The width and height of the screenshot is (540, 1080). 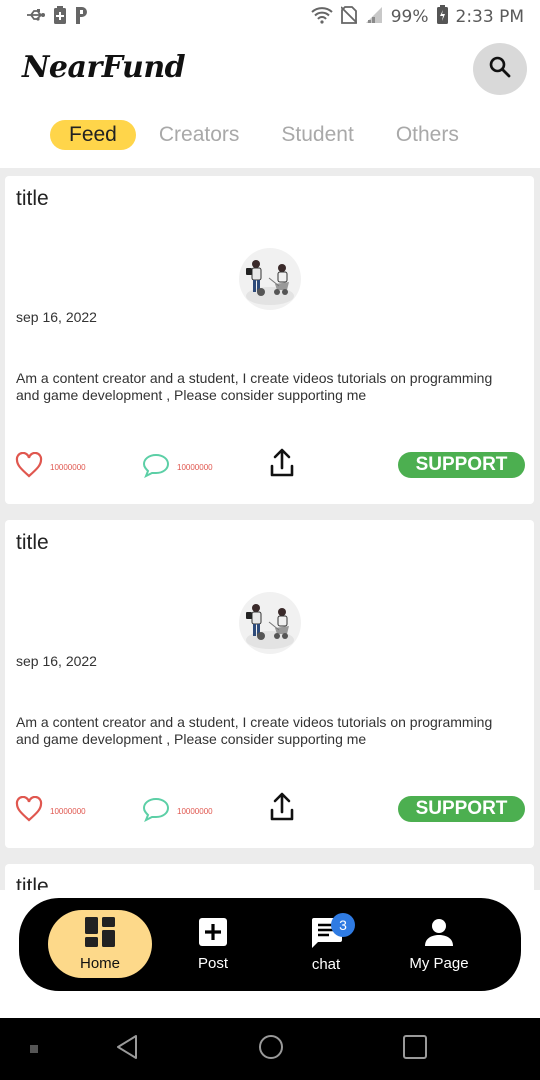 What do you see at coordinates (212, 963) in the screenshot?
I see `nav-post-label: Post` at bounding box center [212, 963].